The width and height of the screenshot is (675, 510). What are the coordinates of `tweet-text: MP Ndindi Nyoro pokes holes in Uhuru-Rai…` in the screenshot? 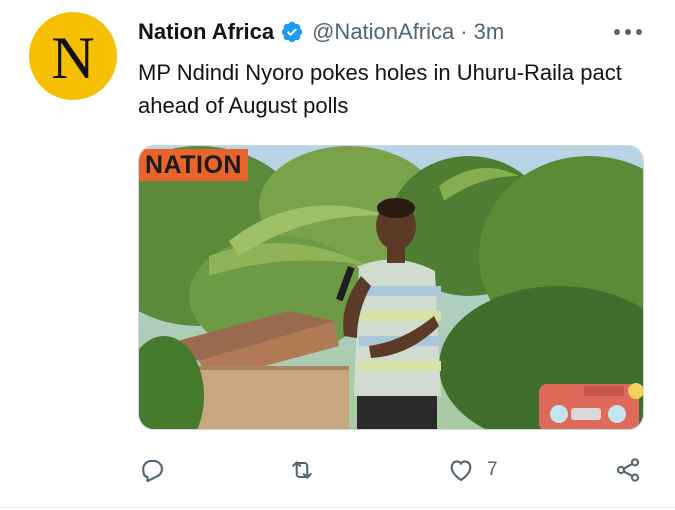 It's located at (380, 89).